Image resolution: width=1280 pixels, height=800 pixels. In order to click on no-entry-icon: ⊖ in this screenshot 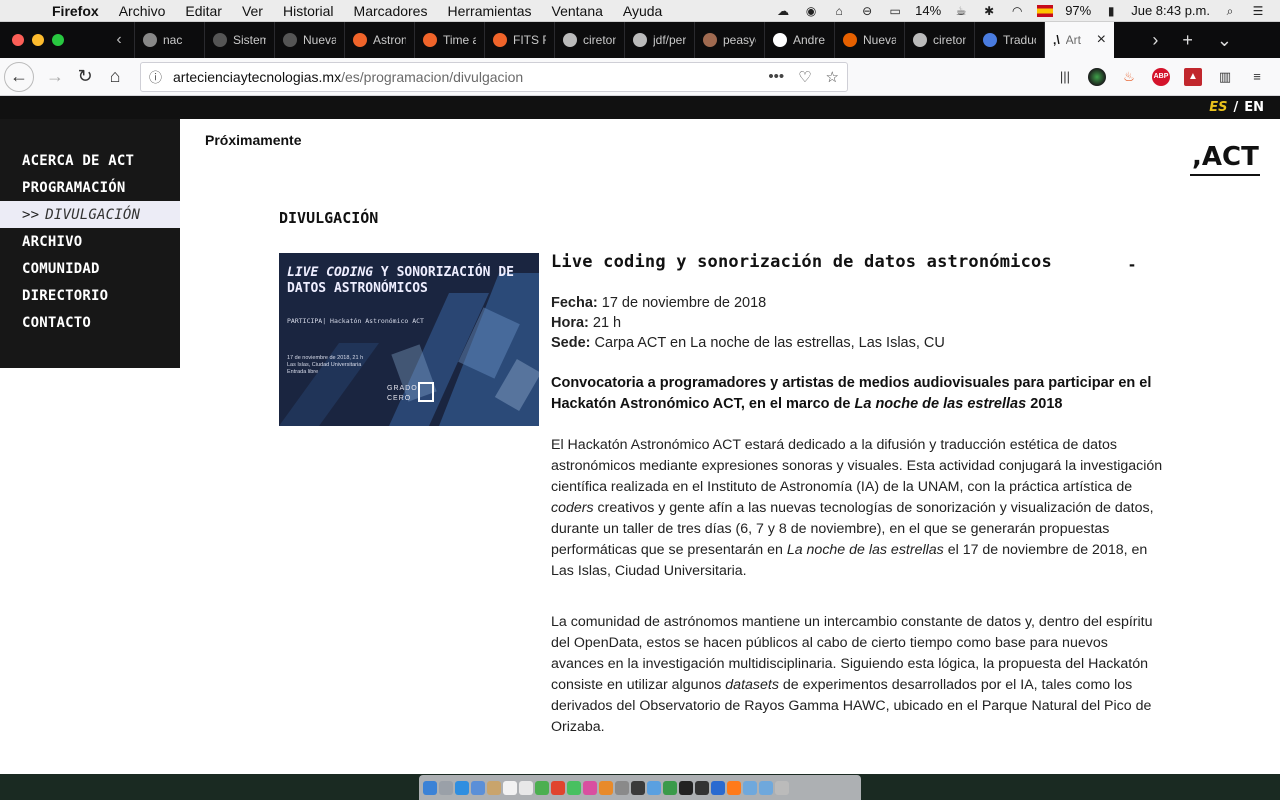, I will do `click(867, 11)`.